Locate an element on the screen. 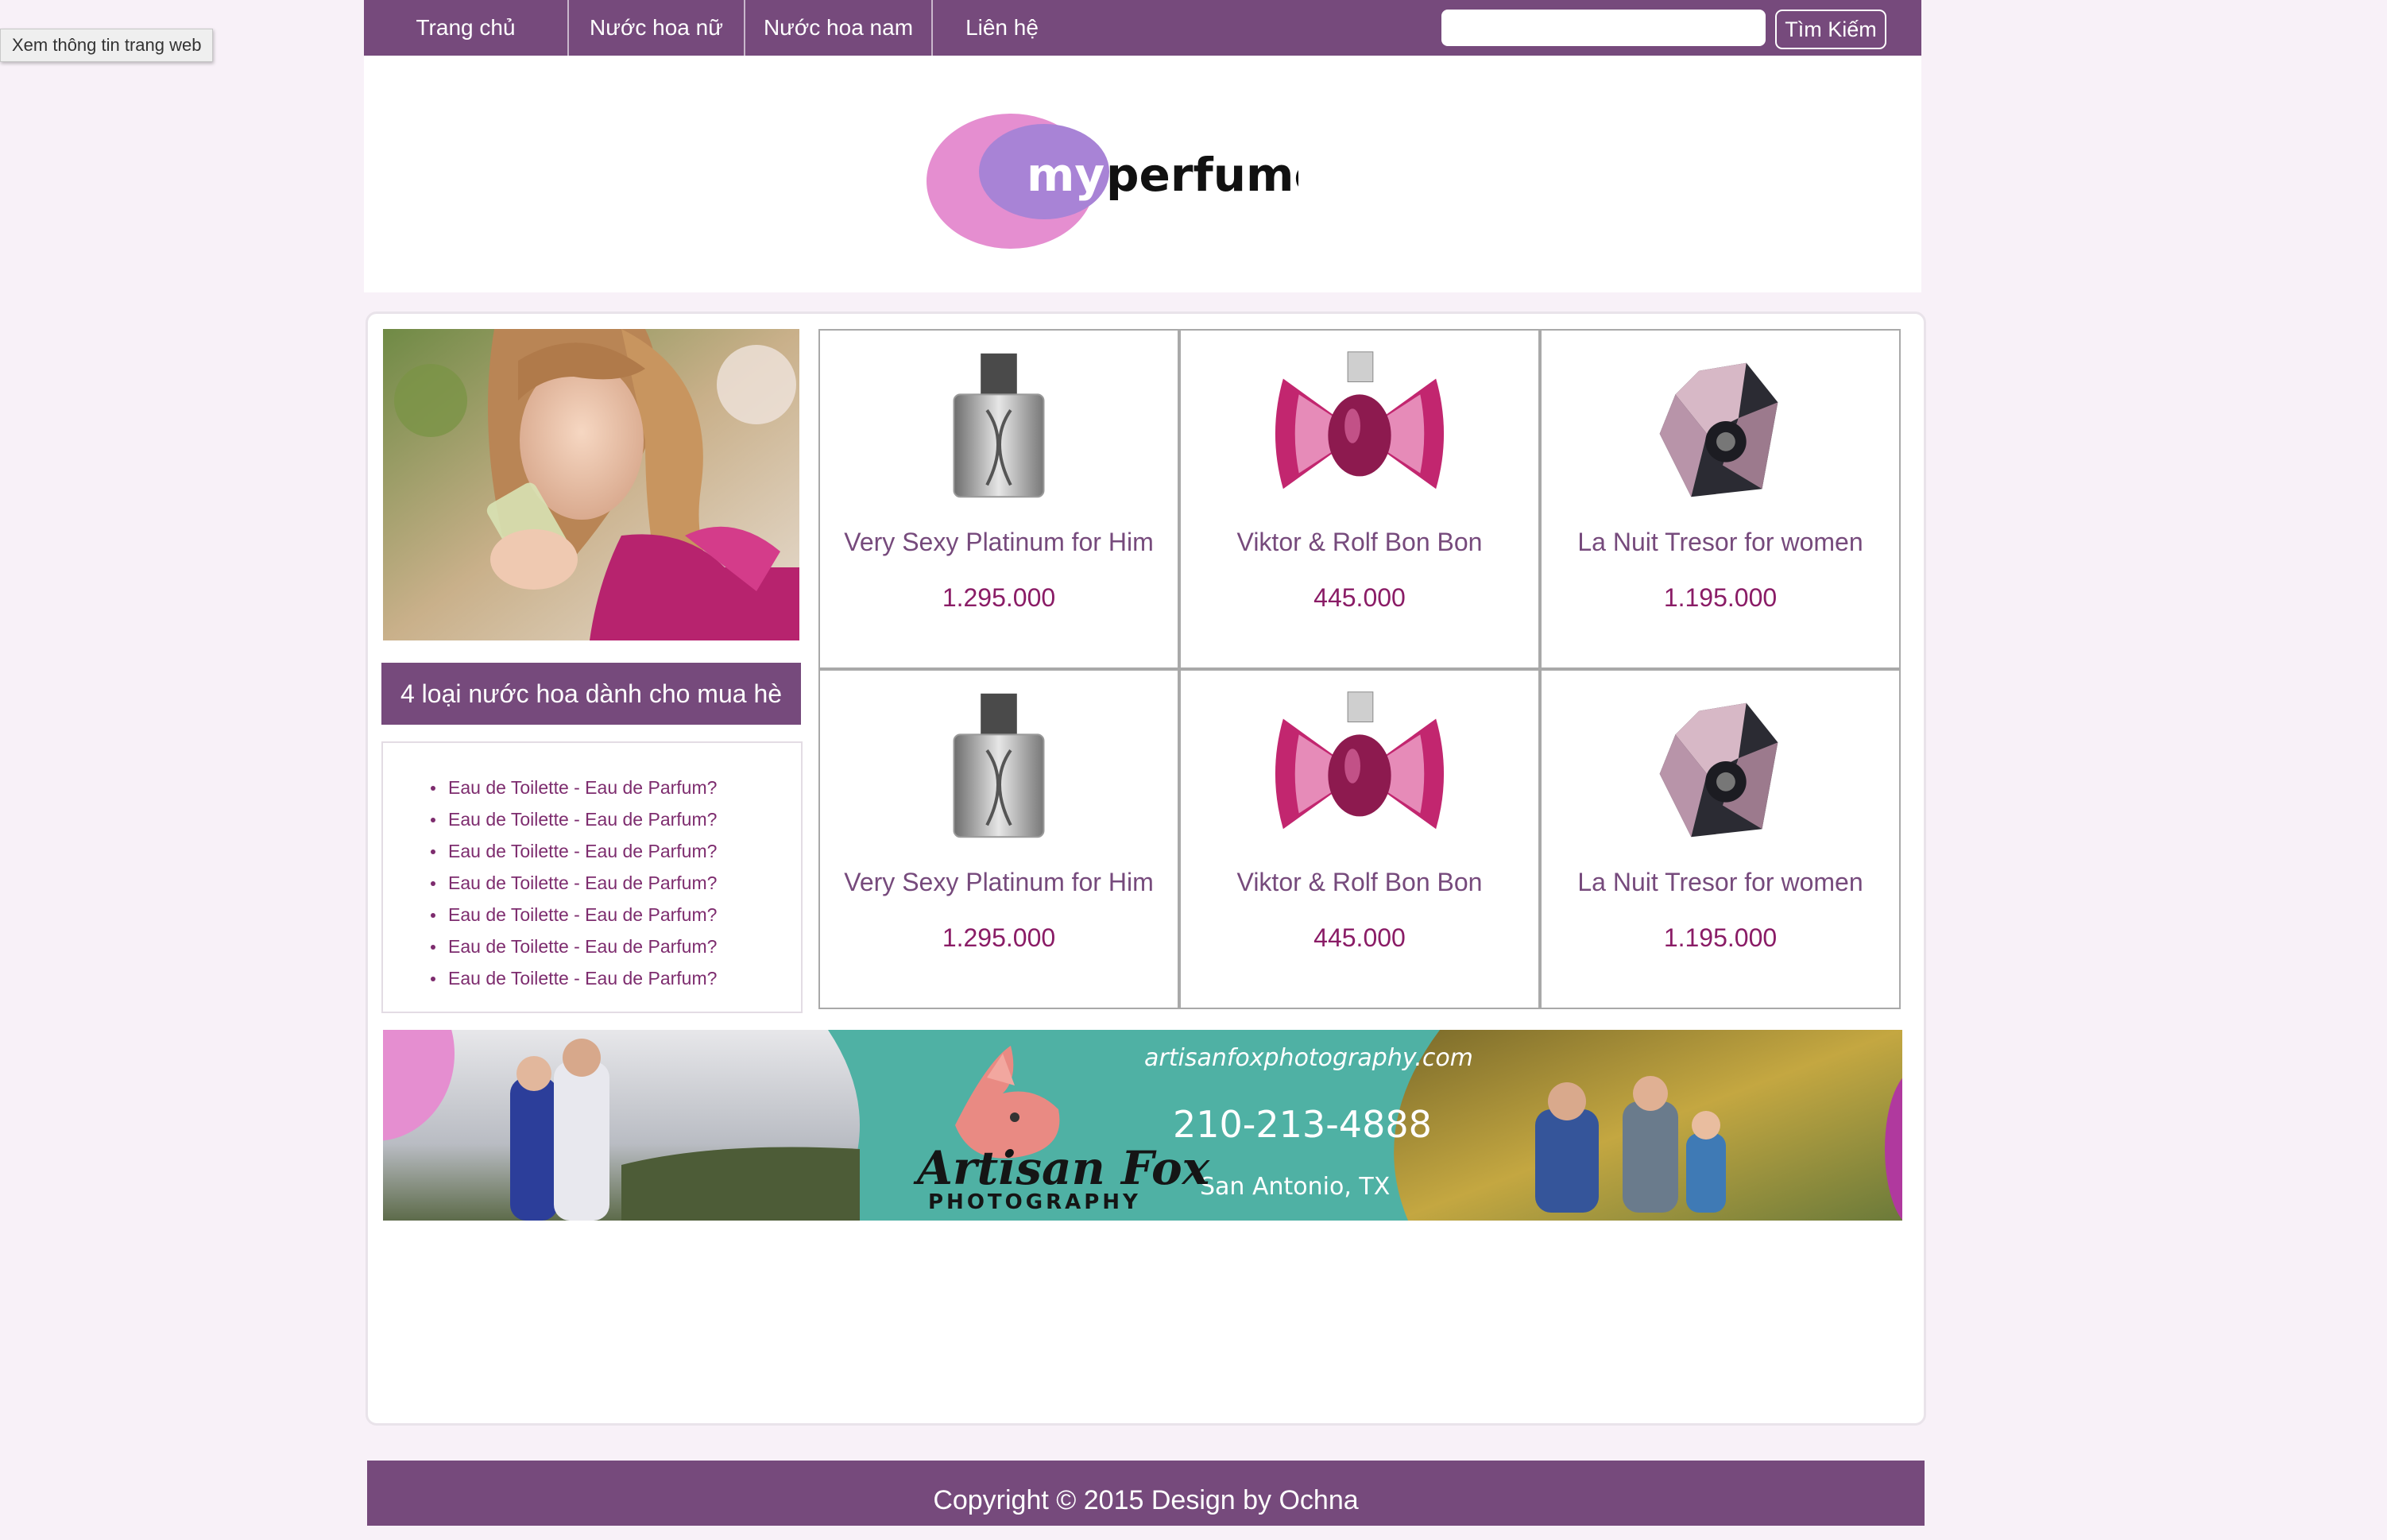 The width and height of the screenshot is (2387, 1540). model-perfume-photo is located at coordinates (591, 484).